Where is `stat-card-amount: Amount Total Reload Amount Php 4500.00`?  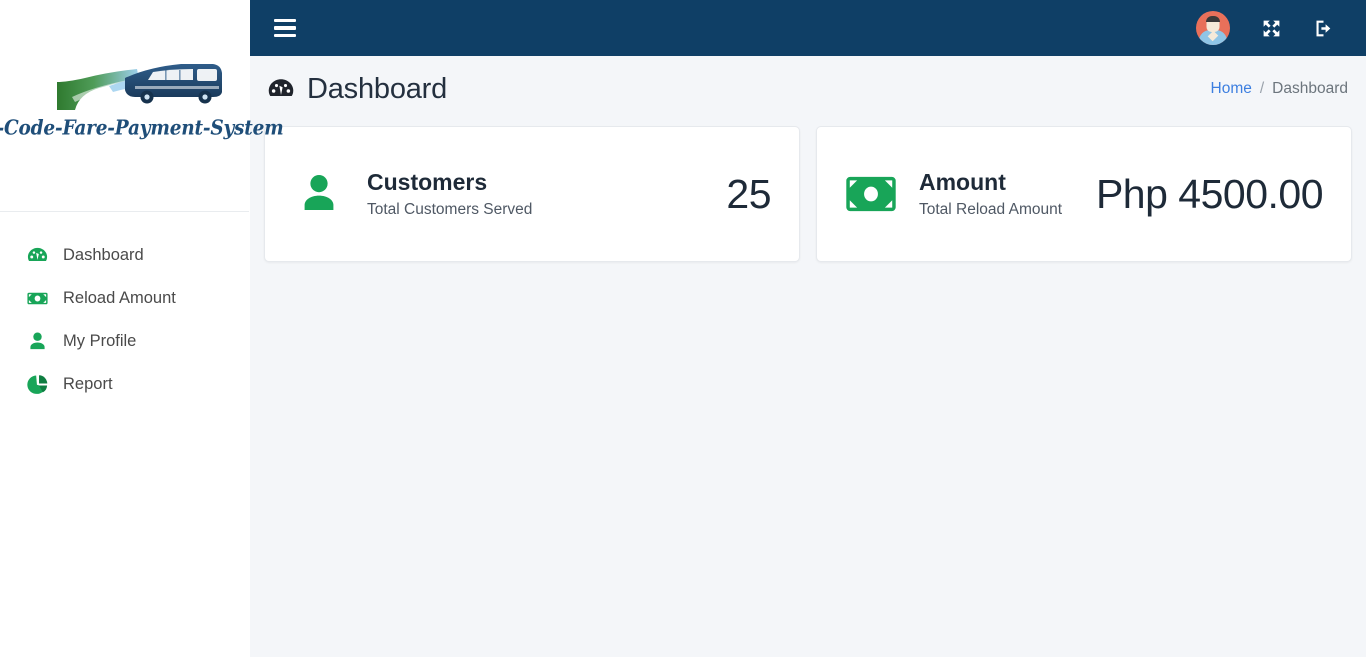 stat-card-amount: Amount Total Reload Amount Php 4500.00 is located at coordinates (1084, 194).